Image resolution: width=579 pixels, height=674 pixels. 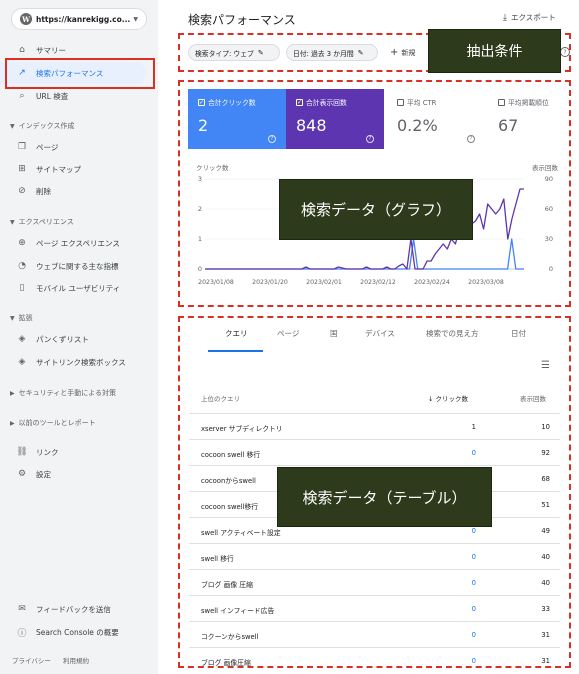 I want to click on nav-about: ⓘ Search Console の概要, so click(x=79, y=632).